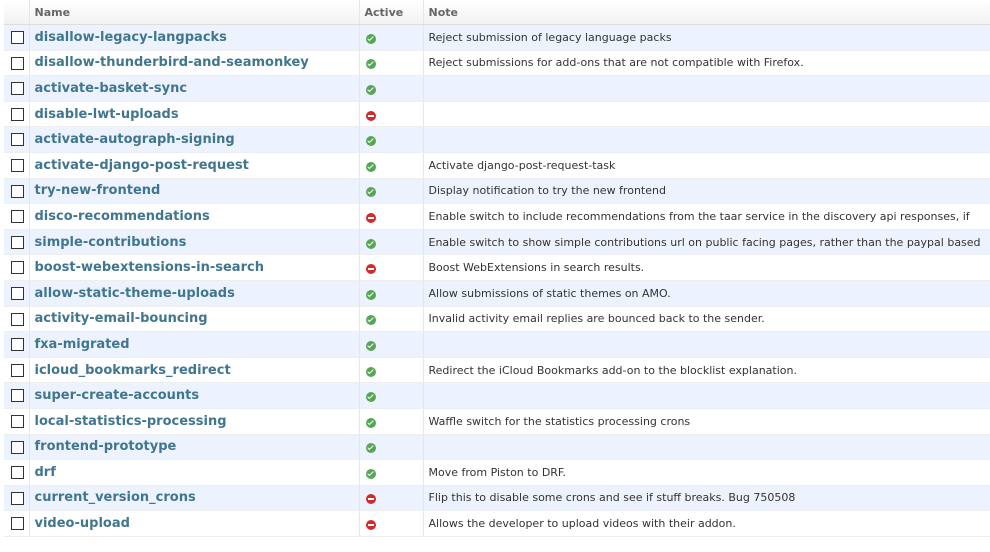  What do you see at coordinates (82, 344) in the screenshot?
I see `switch-name-link: fxa-migrated` at bounding box center [82, 344].